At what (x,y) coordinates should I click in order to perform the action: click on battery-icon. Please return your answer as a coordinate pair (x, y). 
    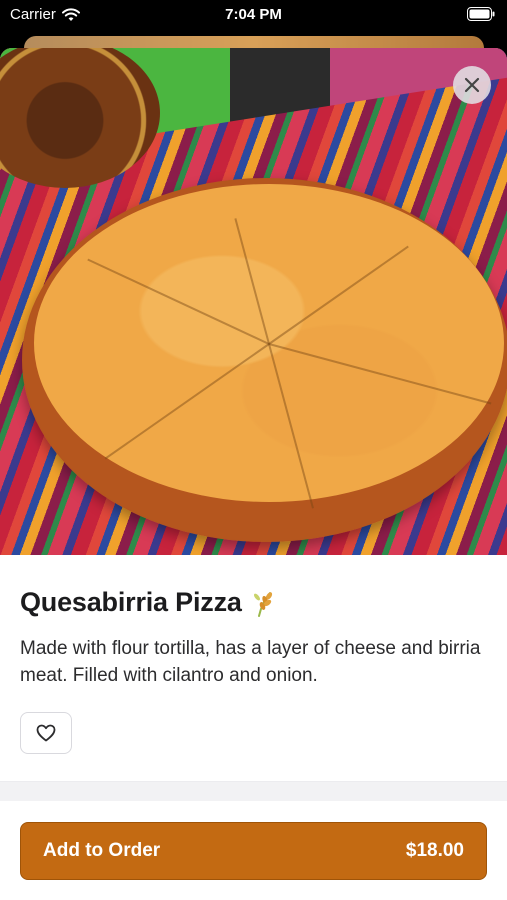
    Looking at the image, I should click on (481, 14).